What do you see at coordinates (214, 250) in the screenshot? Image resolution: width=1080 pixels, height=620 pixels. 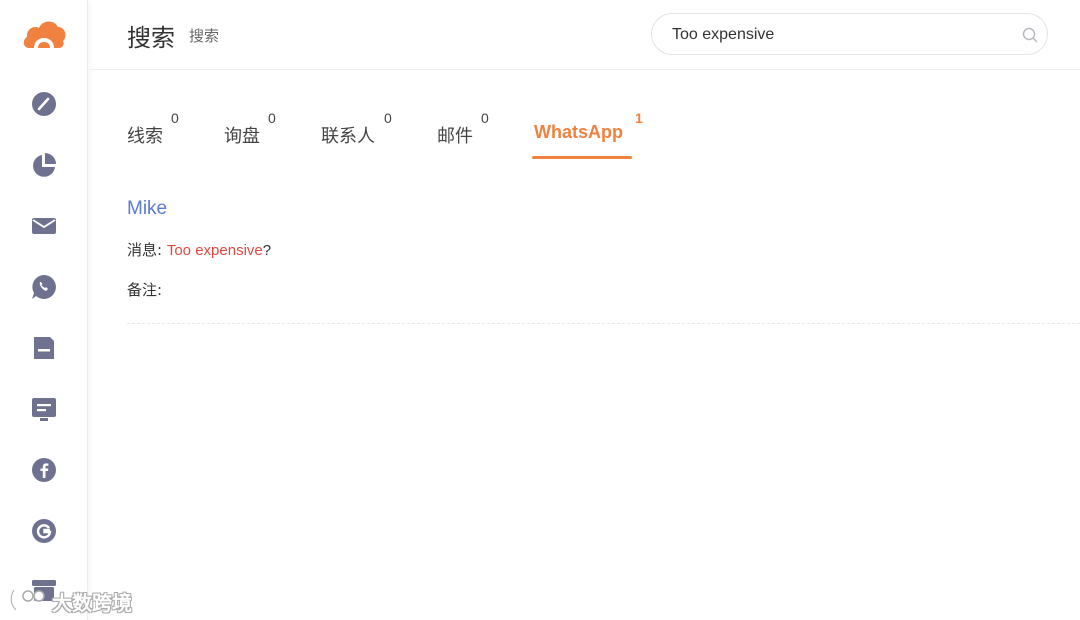 I see `search-match-highlight: Too expensive` at bounding box center [214, 250].